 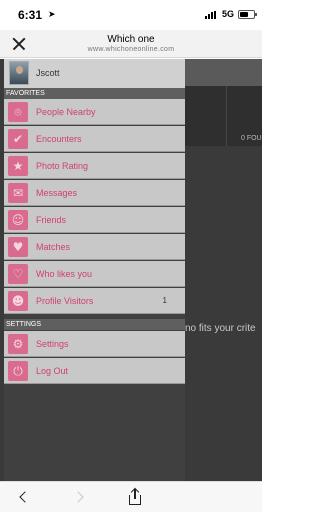 I want to click on section-header-favorites: FAVORITES, so click(x=94, y=93).